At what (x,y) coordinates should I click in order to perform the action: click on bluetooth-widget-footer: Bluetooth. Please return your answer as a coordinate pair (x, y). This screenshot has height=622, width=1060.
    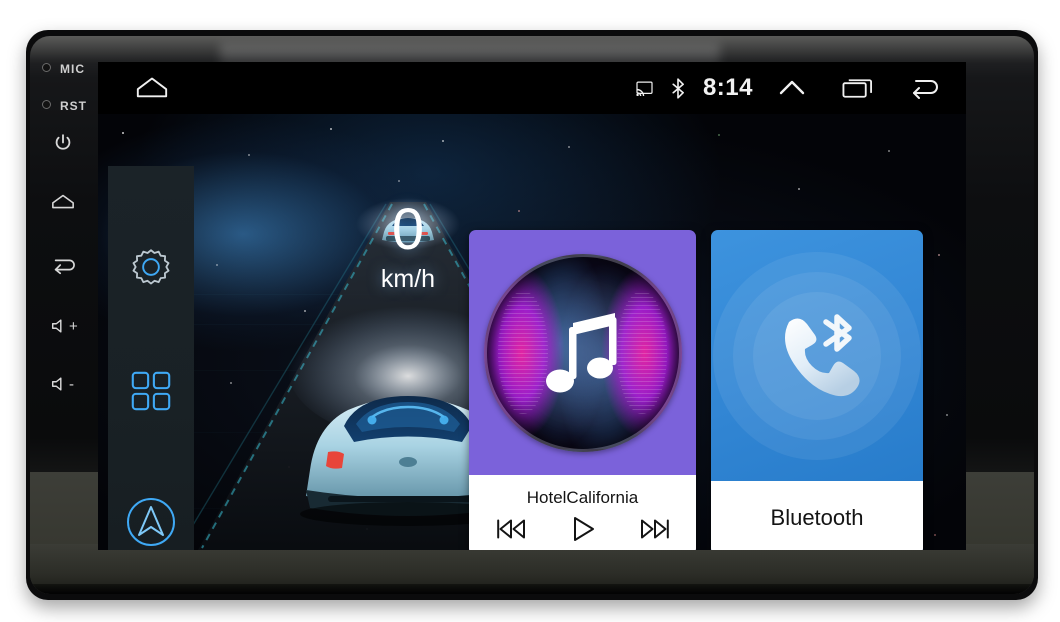
    Looking at the image, I should click on (817, 515).